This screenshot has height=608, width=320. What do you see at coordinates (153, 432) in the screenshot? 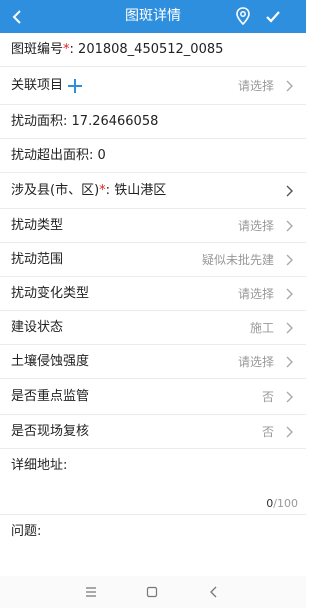
I see `field-review: 是否现场复核 否` at bounding box center [153, 432].